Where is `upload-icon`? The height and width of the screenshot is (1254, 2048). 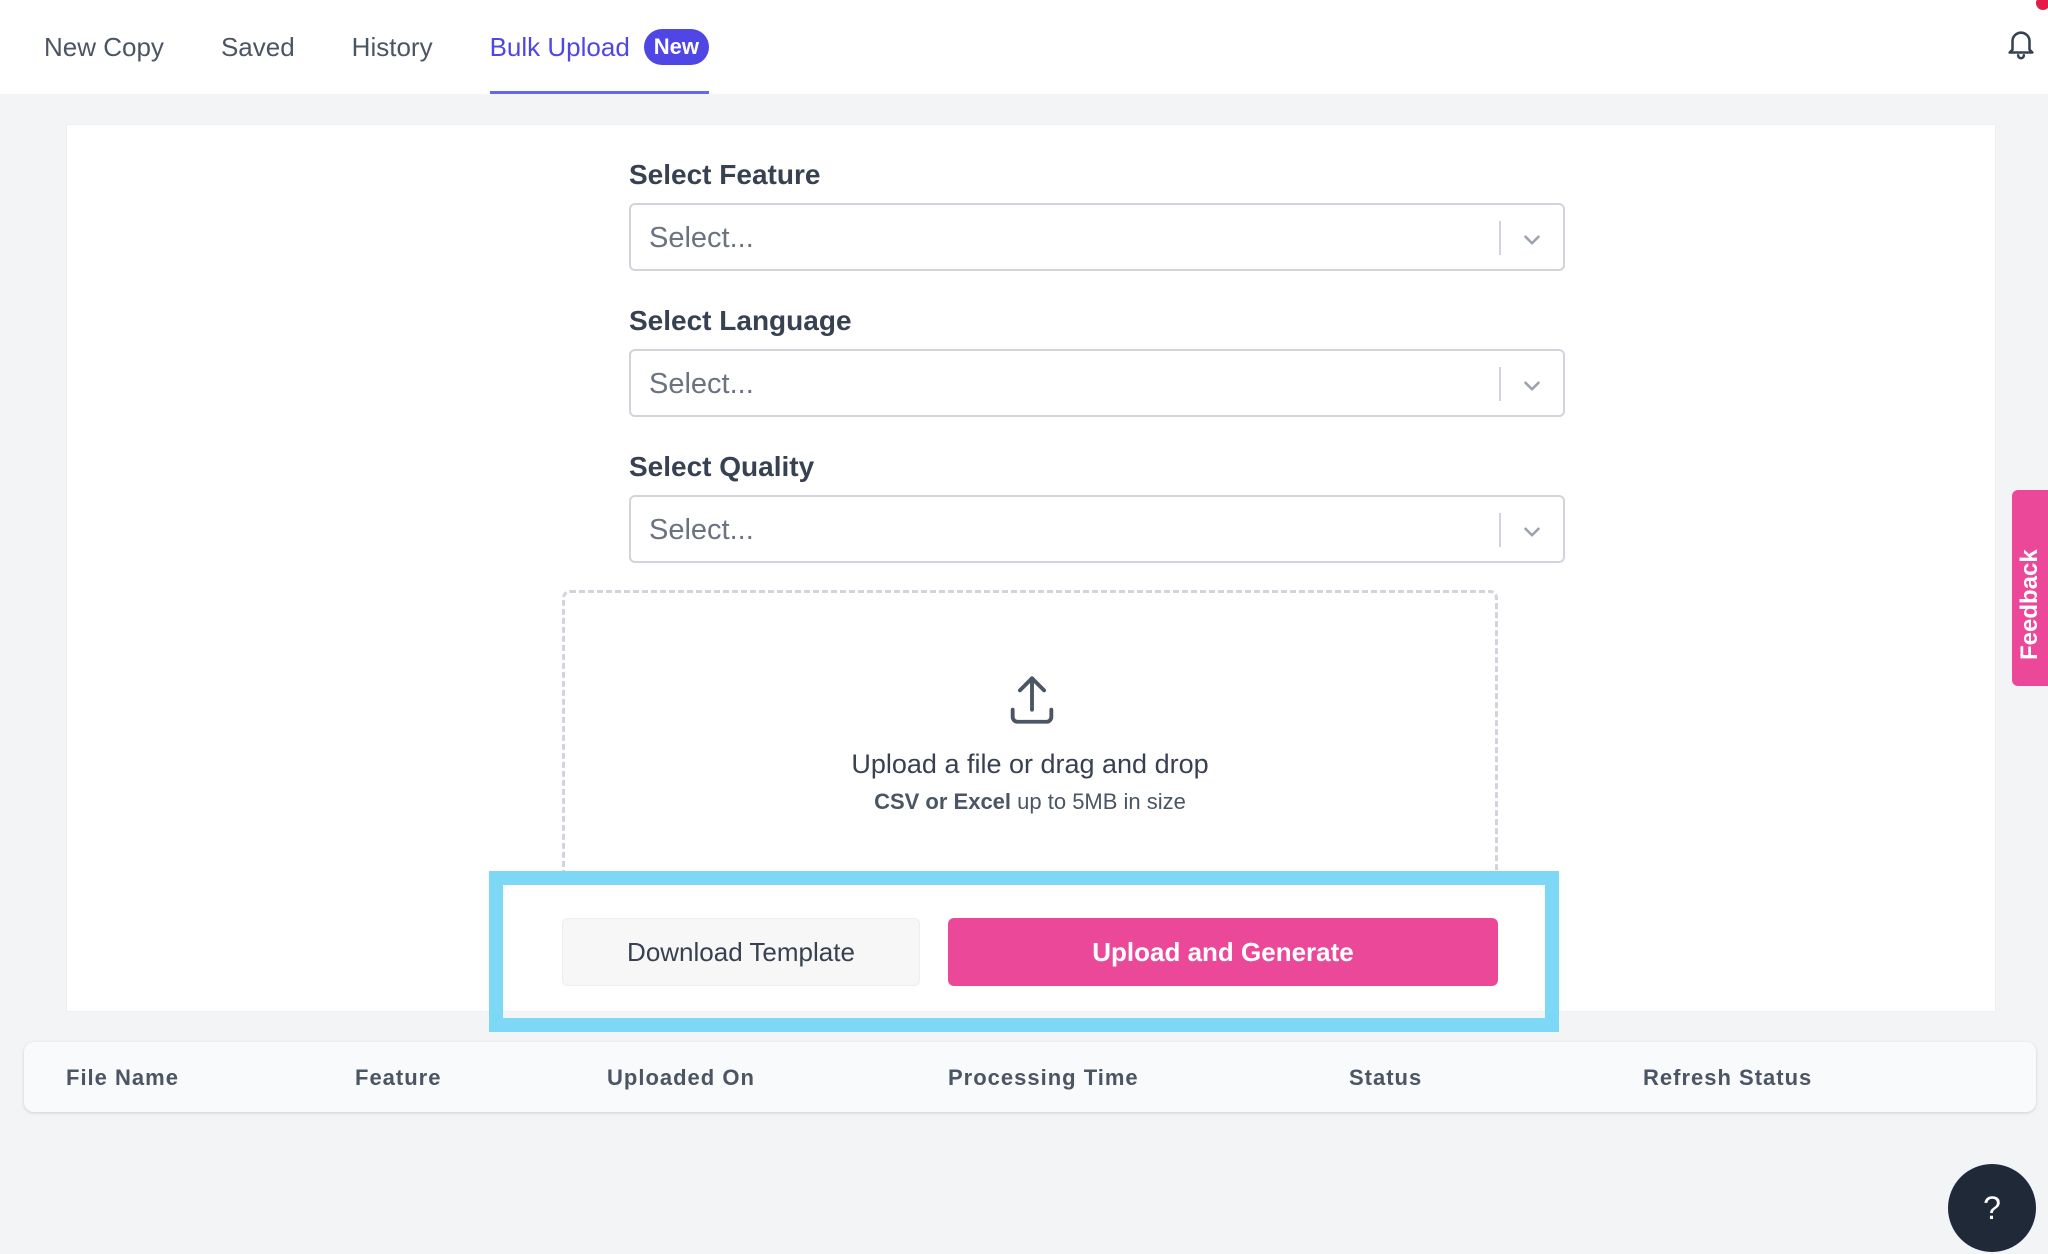 upload-icon is located at coordinates (1032, 700).